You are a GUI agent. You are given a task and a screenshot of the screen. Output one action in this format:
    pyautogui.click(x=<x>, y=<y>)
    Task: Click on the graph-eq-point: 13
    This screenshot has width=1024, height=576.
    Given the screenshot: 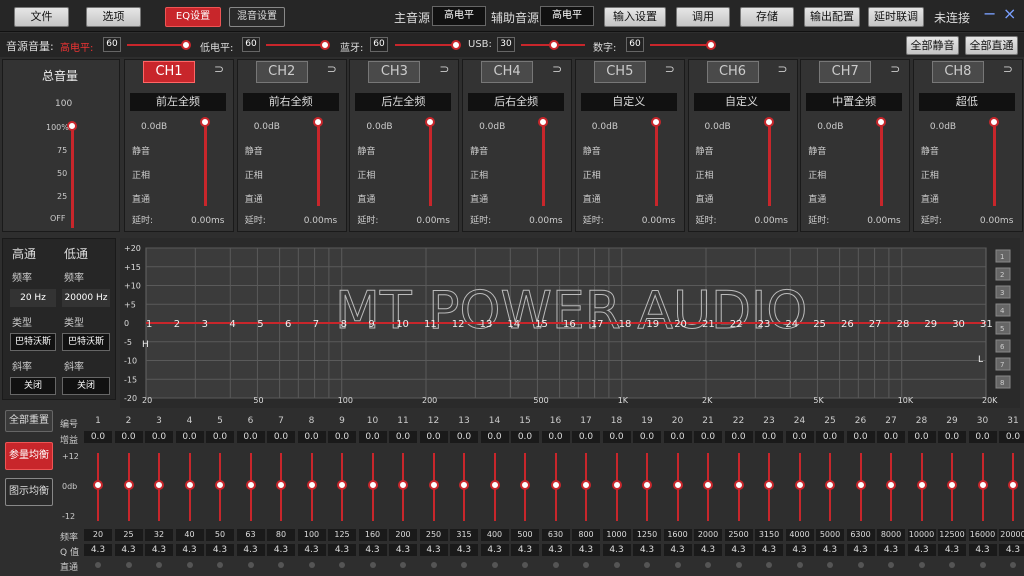 What is the action you would take?
    pyautogui.click(x=486, y=324)
    